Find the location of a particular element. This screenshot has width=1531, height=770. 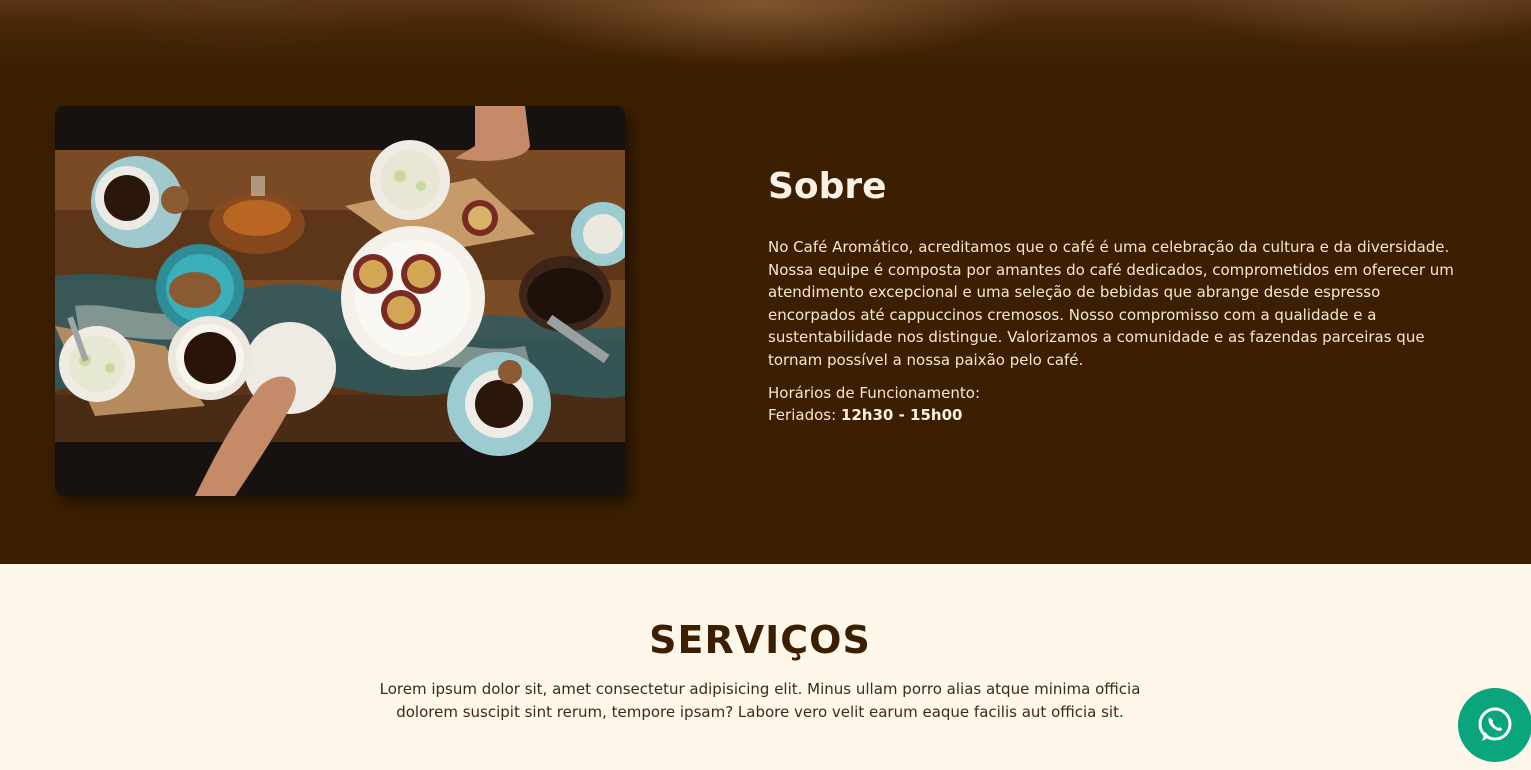

hours-label: Horários de Funcionamento: is located at coordinates (874, 392).